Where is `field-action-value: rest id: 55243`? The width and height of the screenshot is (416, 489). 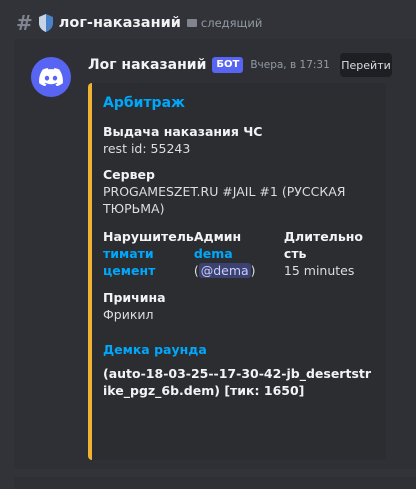 field-action-value: rest id: 55243 is located at coordinates (147, 148).